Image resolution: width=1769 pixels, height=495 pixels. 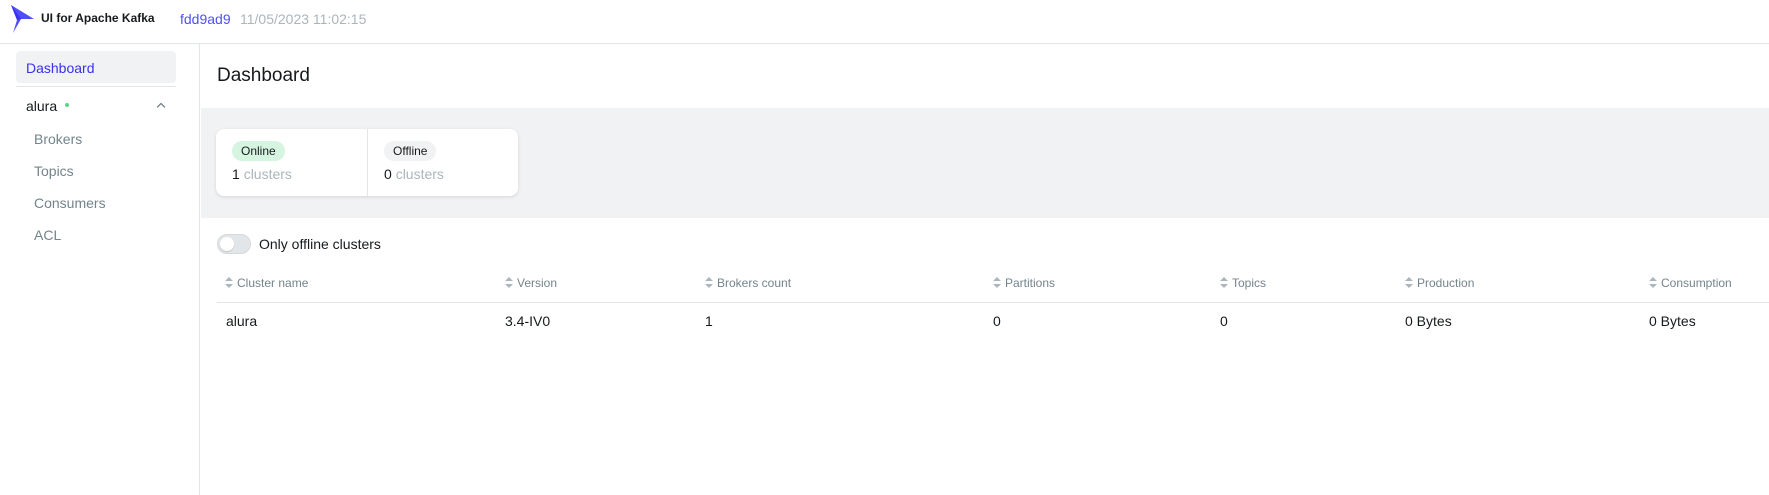 What do you see at coordinates (98, 18) in the screenshot?
I see `app-title: UI for Apache Kafka` at bounding box center [98, 18].